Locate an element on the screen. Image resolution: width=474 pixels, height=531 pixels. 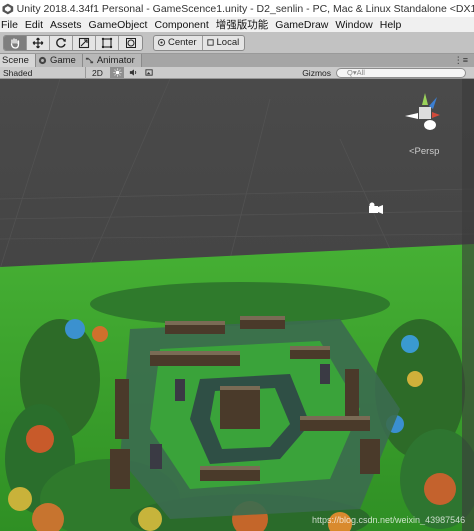
local-space-icon is located at coordinates (210, 42).